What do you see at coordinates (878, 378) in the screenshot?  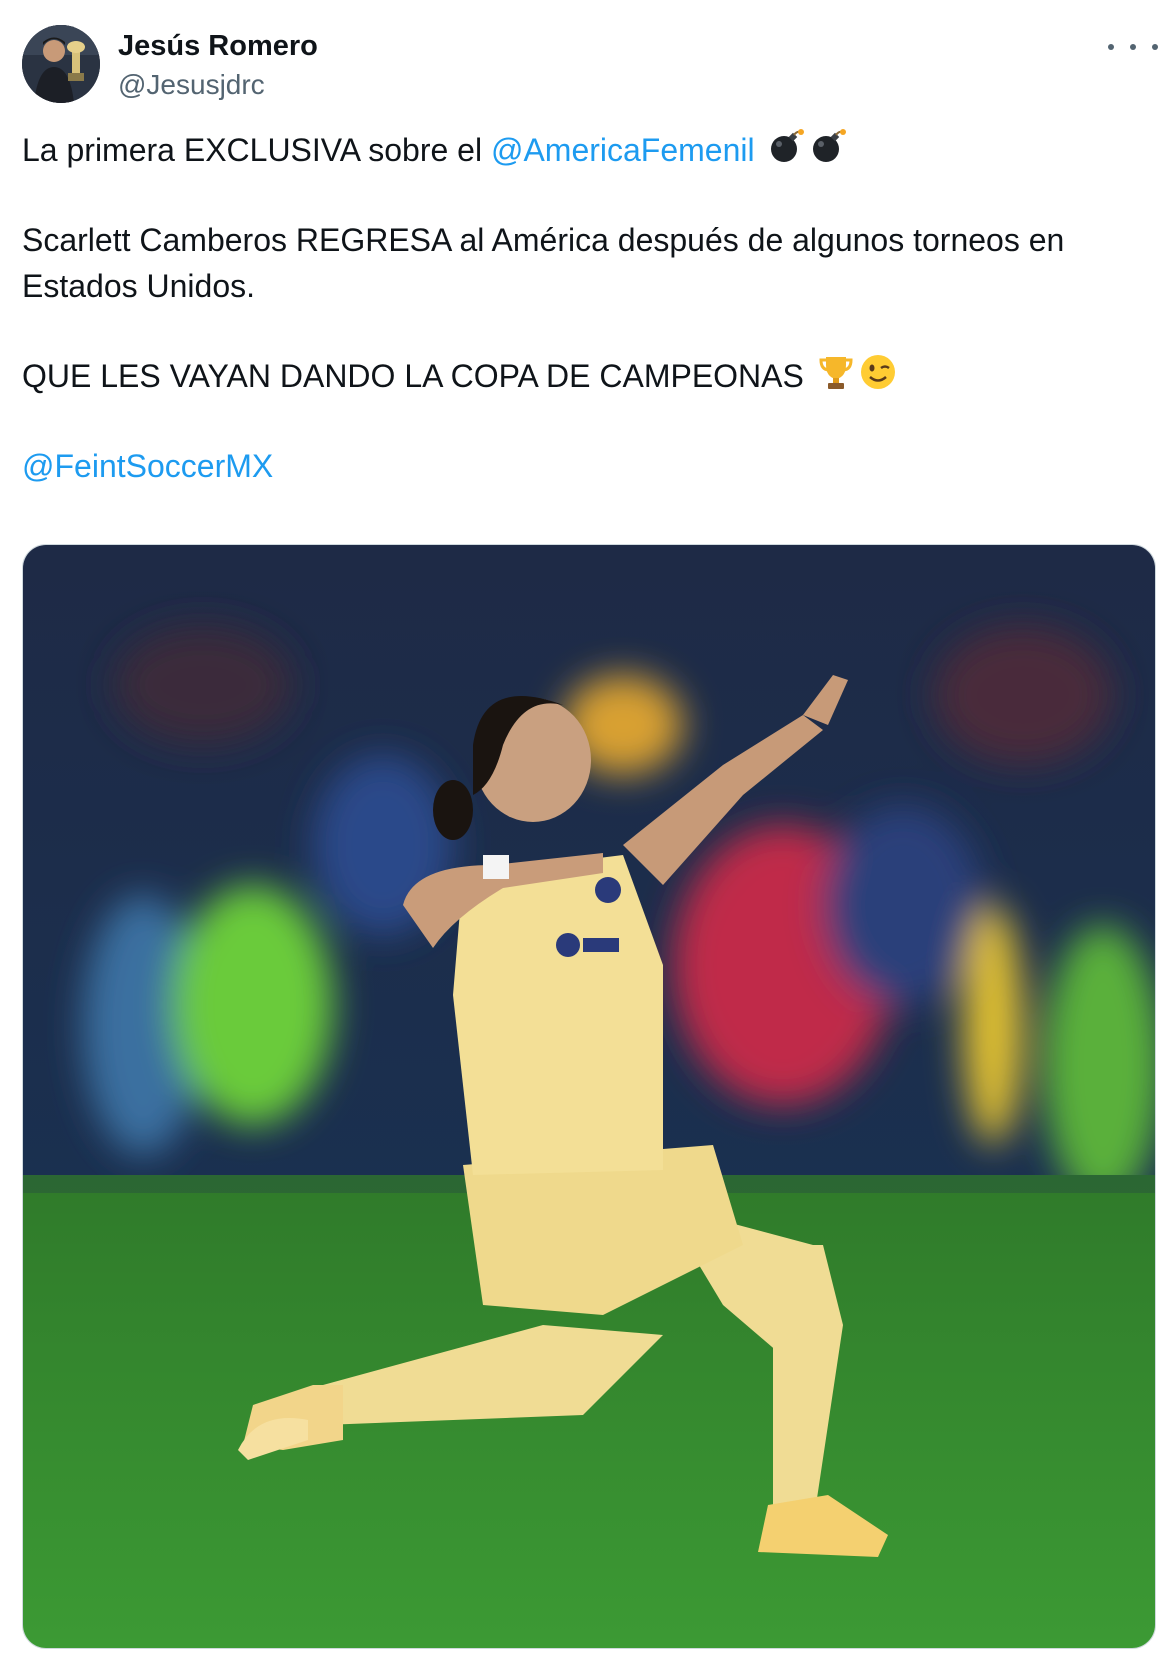 I see `winking-face-icon` at bounding box center [878, 378].